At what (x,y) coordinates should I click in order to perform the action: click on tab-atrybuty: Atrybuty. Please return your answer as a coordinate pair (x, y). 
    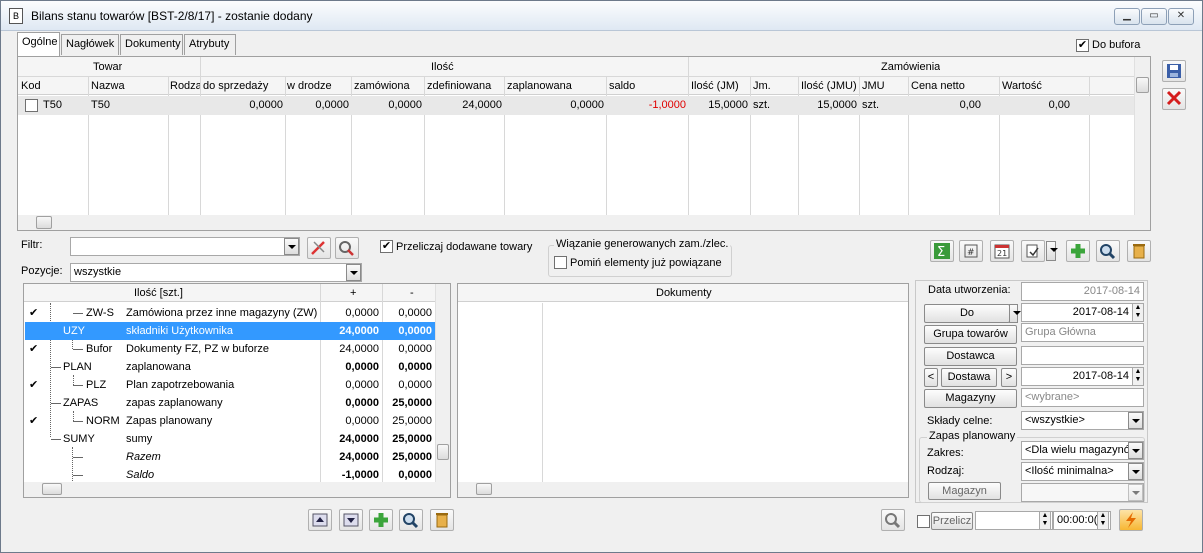
    Looking at the image, I should click on (210, 44).